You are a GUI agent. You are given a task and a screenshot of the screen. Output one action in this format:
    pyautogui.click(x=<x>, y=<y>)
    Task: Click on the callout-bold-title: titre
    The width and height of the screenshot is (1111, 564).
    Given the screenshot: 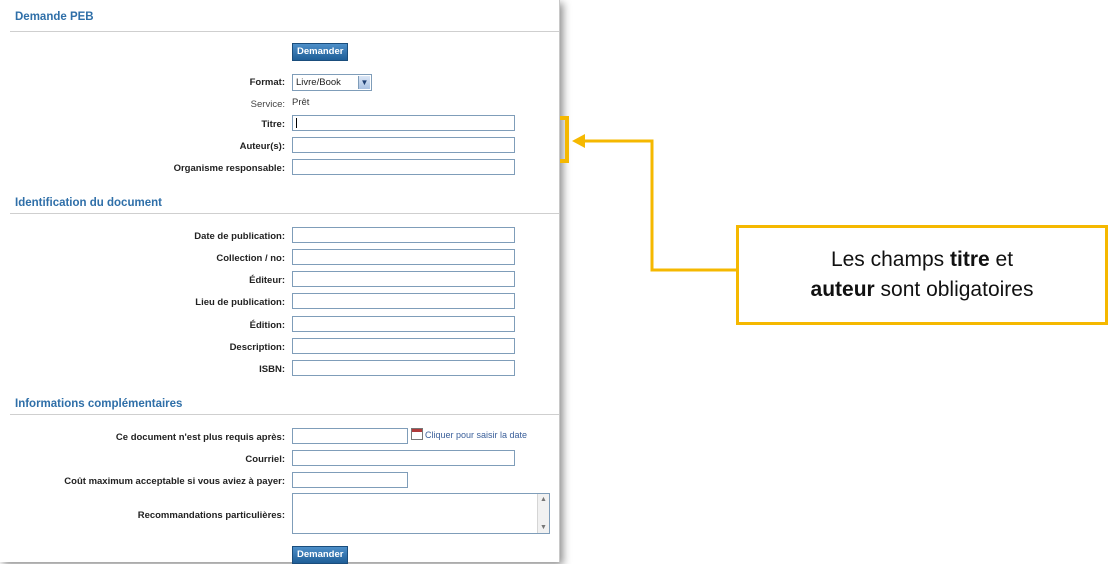 What is the action you would take?
    pyautogui.click(x=970, y=259)
    